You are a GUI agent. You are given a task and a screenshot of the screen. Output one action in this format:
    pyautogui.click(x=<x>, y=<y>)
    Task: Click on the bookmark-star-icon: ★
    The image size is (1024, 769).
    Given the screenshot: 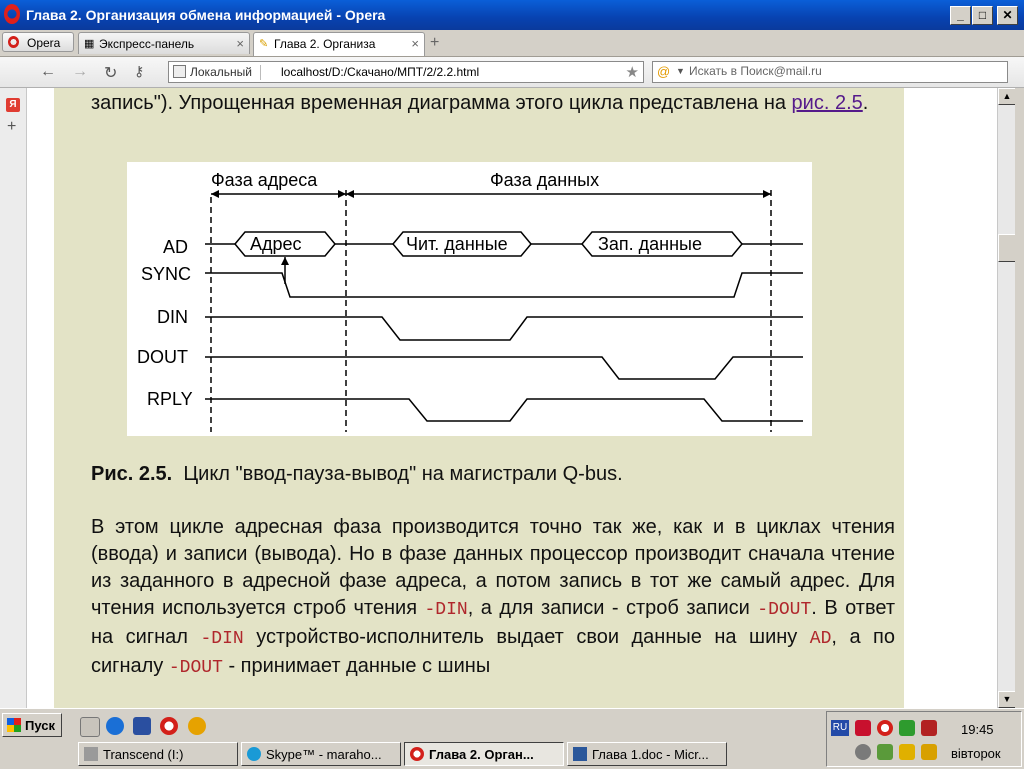 What is the action you would take?
    pyautogui.click(x=632, y=72)
    